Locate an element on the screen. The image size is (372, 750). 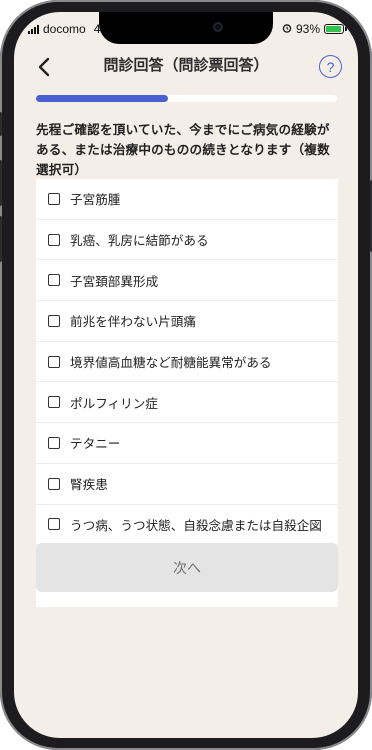
volume-down-button is located at coordinates (1, 239).